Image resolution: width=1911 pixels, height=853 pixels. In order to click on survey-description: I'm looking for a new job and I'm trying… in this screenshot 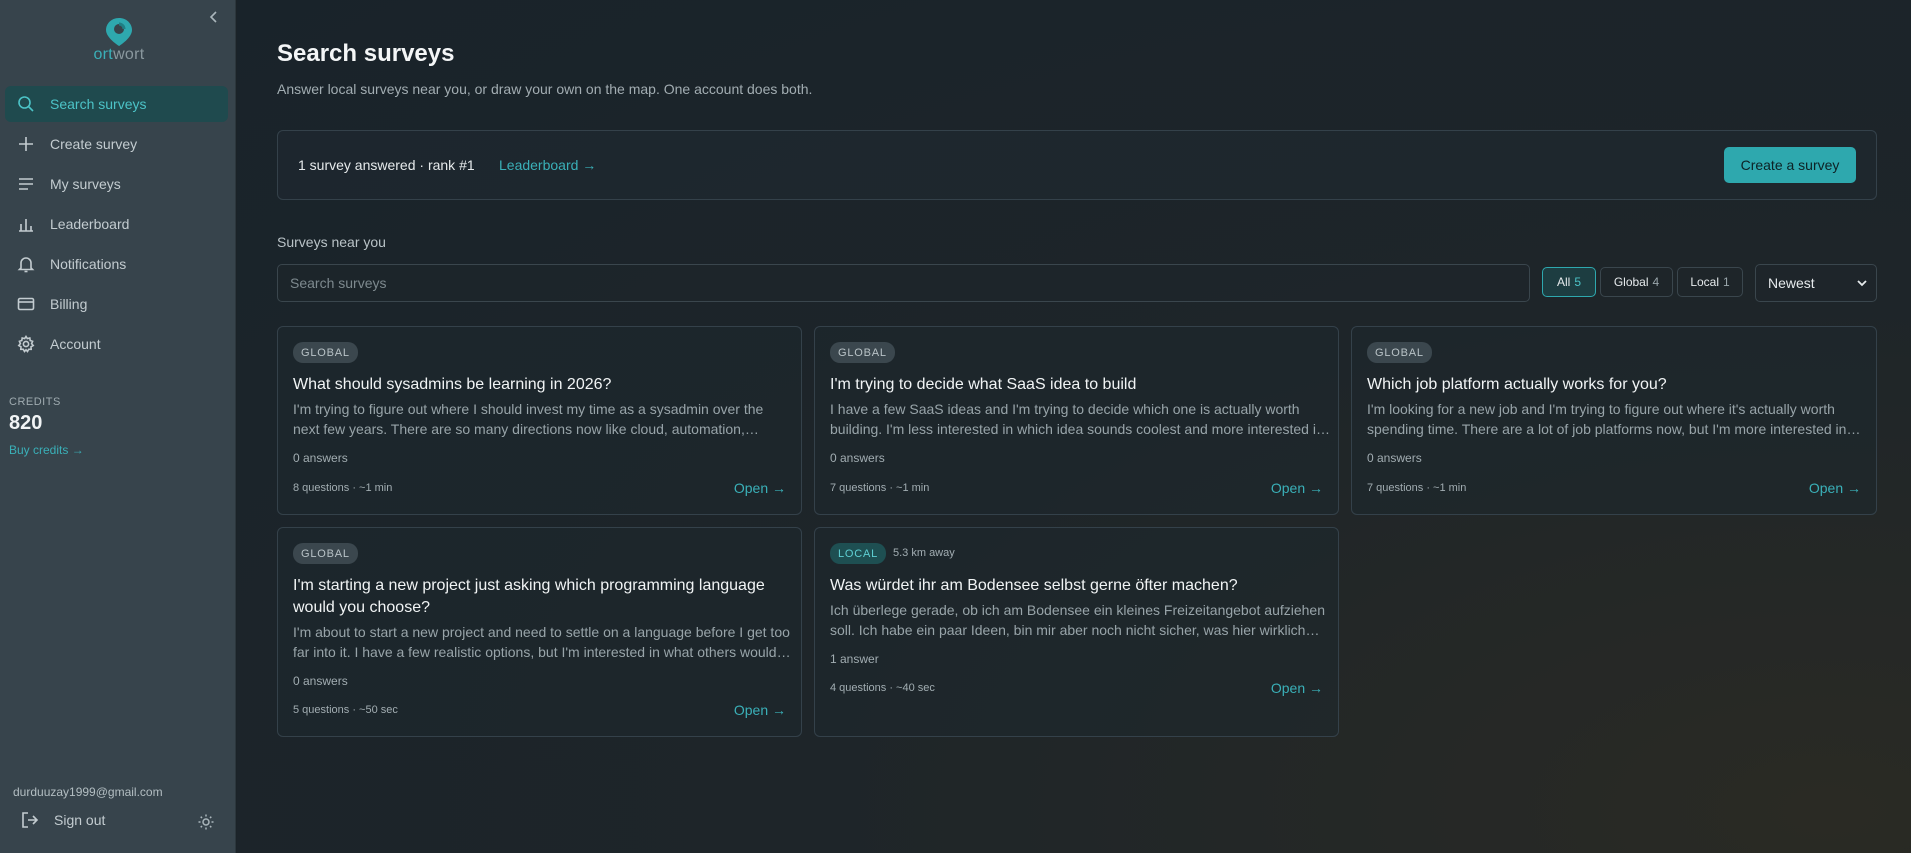, I will do `click(1607, 419)`.